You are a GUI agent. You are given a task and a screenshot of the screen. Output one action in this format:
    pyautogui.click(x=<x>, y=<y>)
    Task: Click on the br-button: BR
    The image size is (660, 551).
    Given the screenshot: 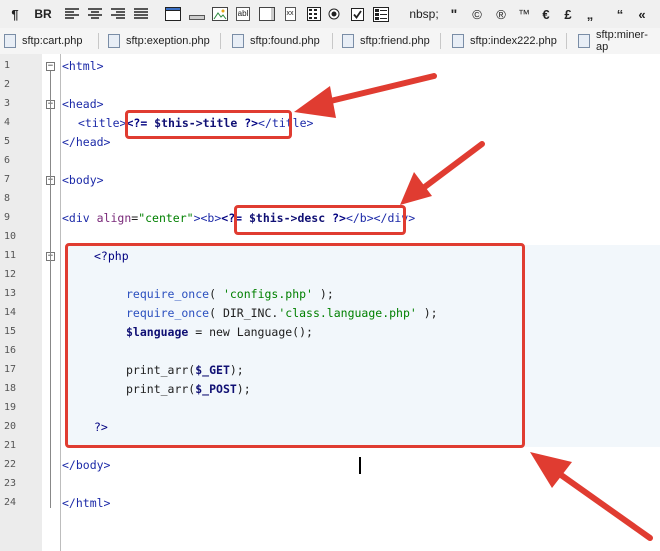 What is the action you would take?
    pyautogui.click(x=43, y=14)
    